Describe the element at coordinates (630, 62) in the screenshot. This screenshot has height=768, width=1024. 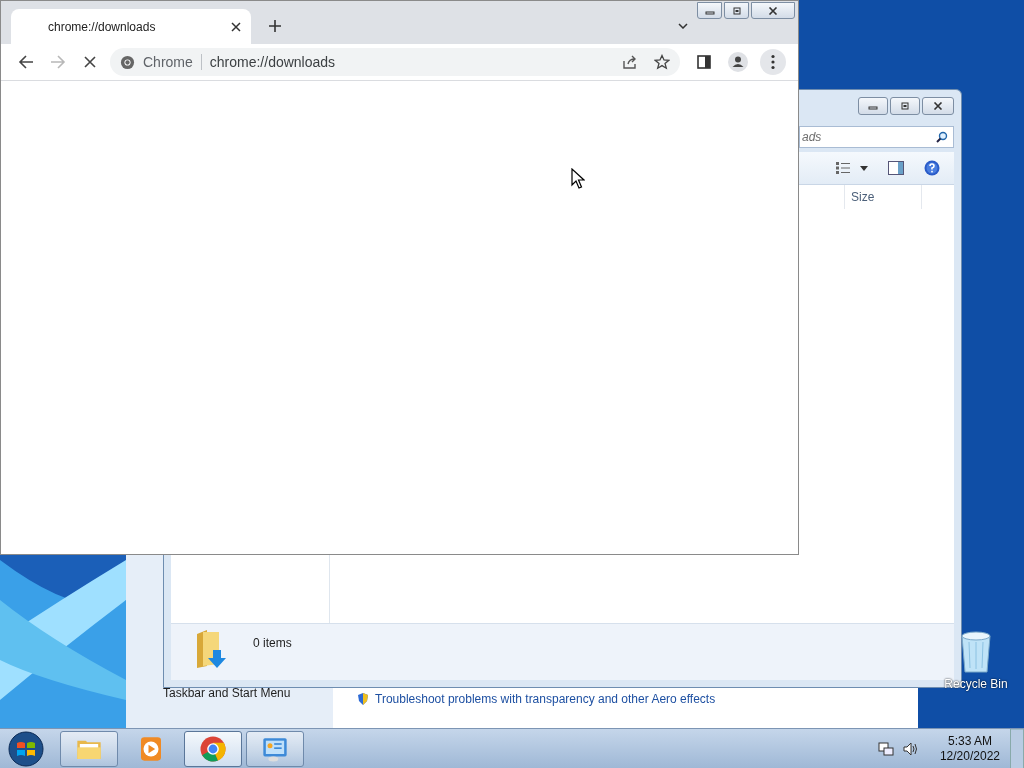
I see `share-icon` at that location.